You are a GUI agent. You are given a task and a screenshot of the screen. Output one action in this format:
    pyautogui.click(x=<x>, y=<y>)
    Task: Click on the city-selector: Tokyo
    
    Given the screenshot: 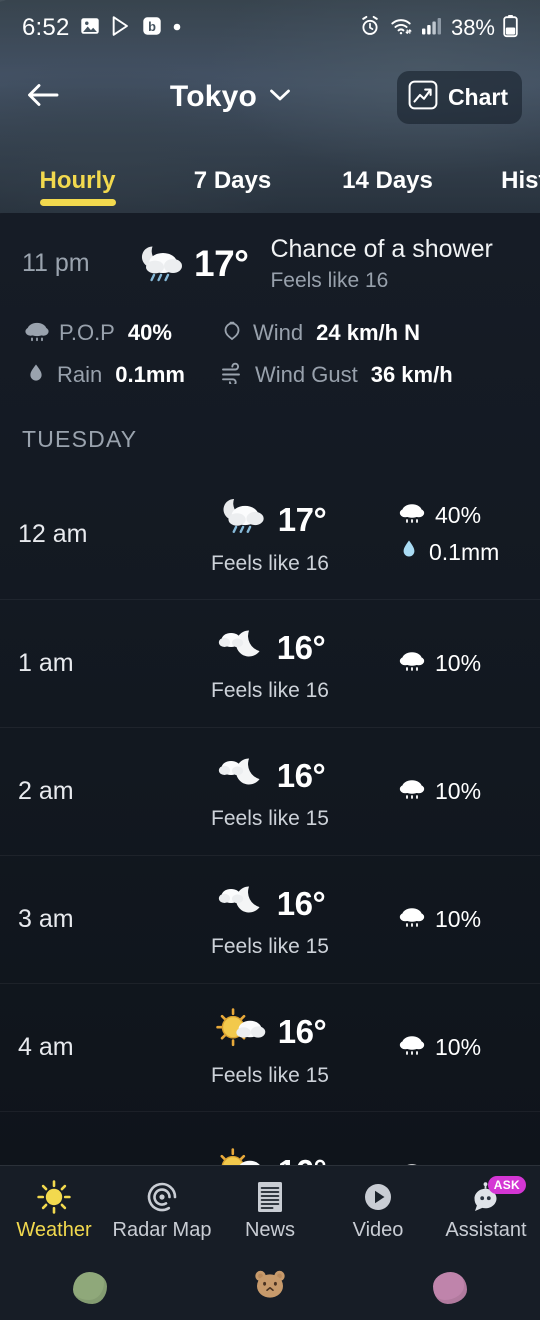 What is the action you would take?
    pyautogui.click(x=230, y=97)
    